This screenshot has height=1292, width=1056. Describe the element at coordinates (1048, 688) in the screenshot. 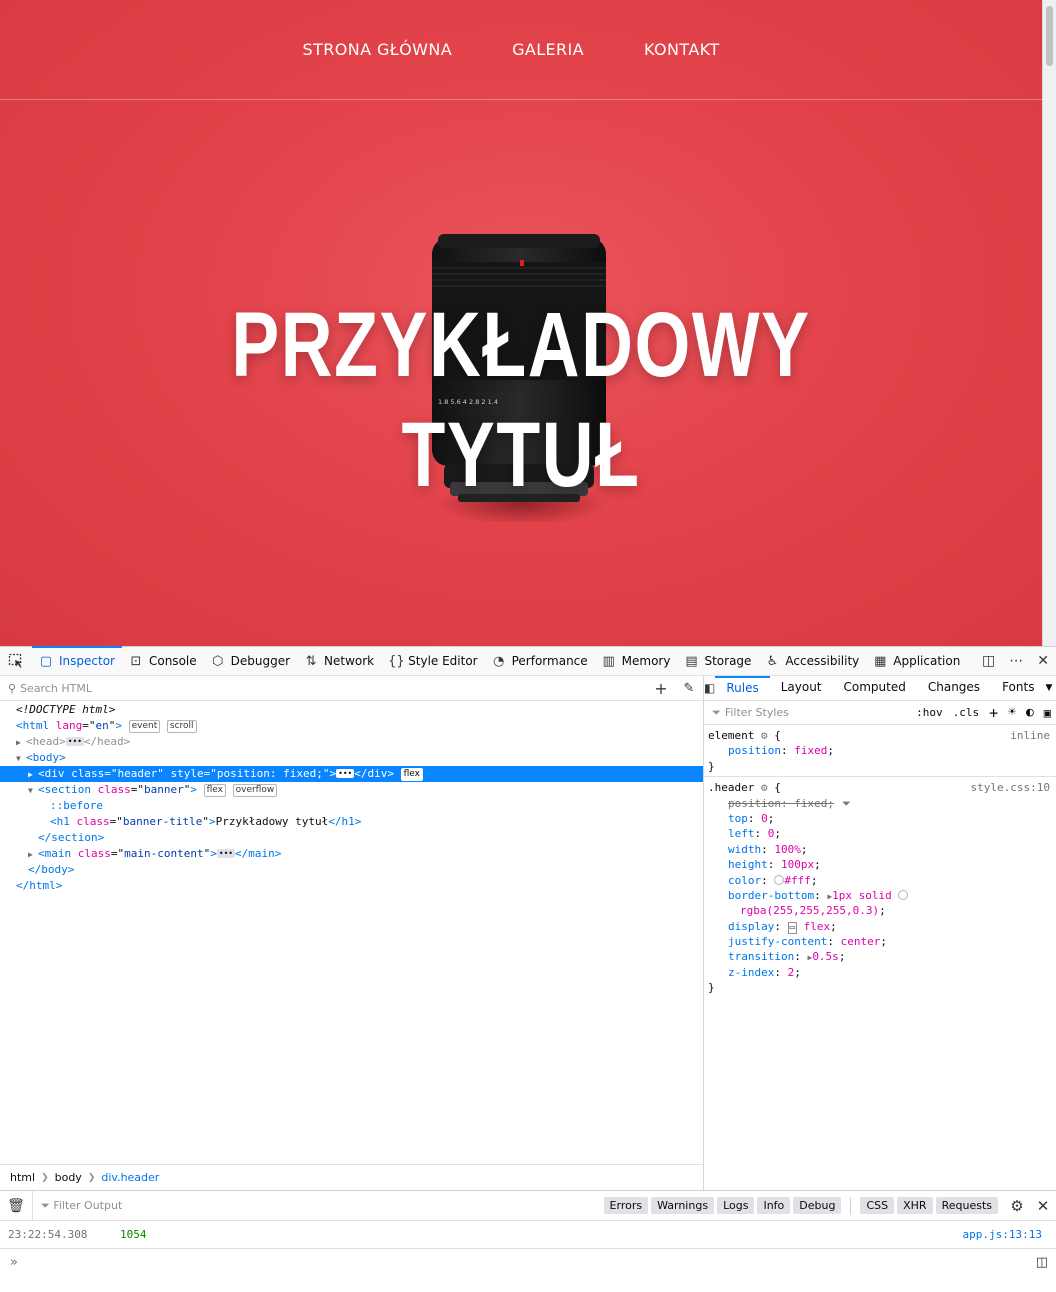

I see `tabs-overflow-icon: ▼` at that location.